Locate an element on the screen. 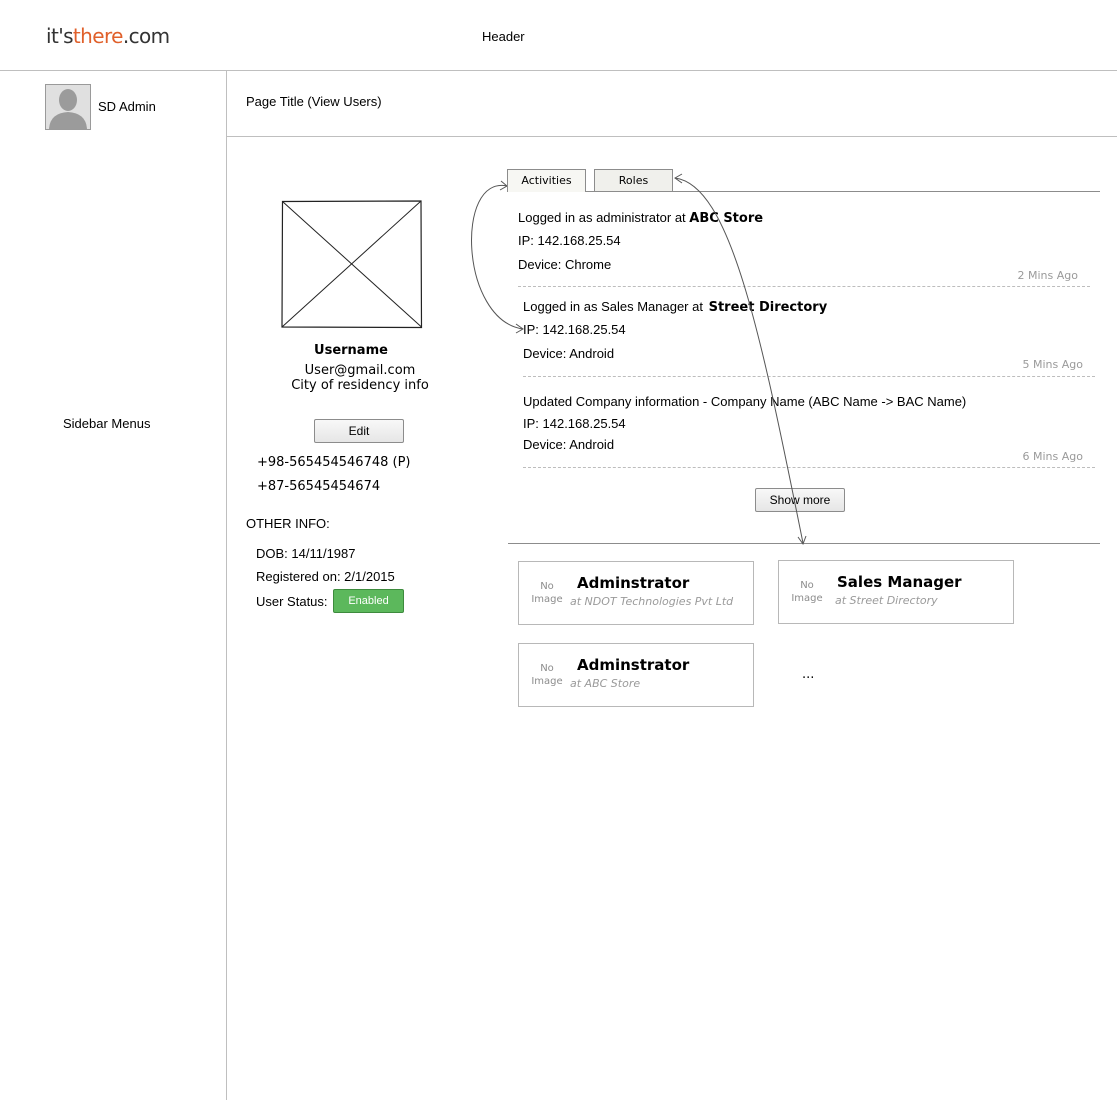  role-org: at ABC Store is located at coordinates (605, 683).